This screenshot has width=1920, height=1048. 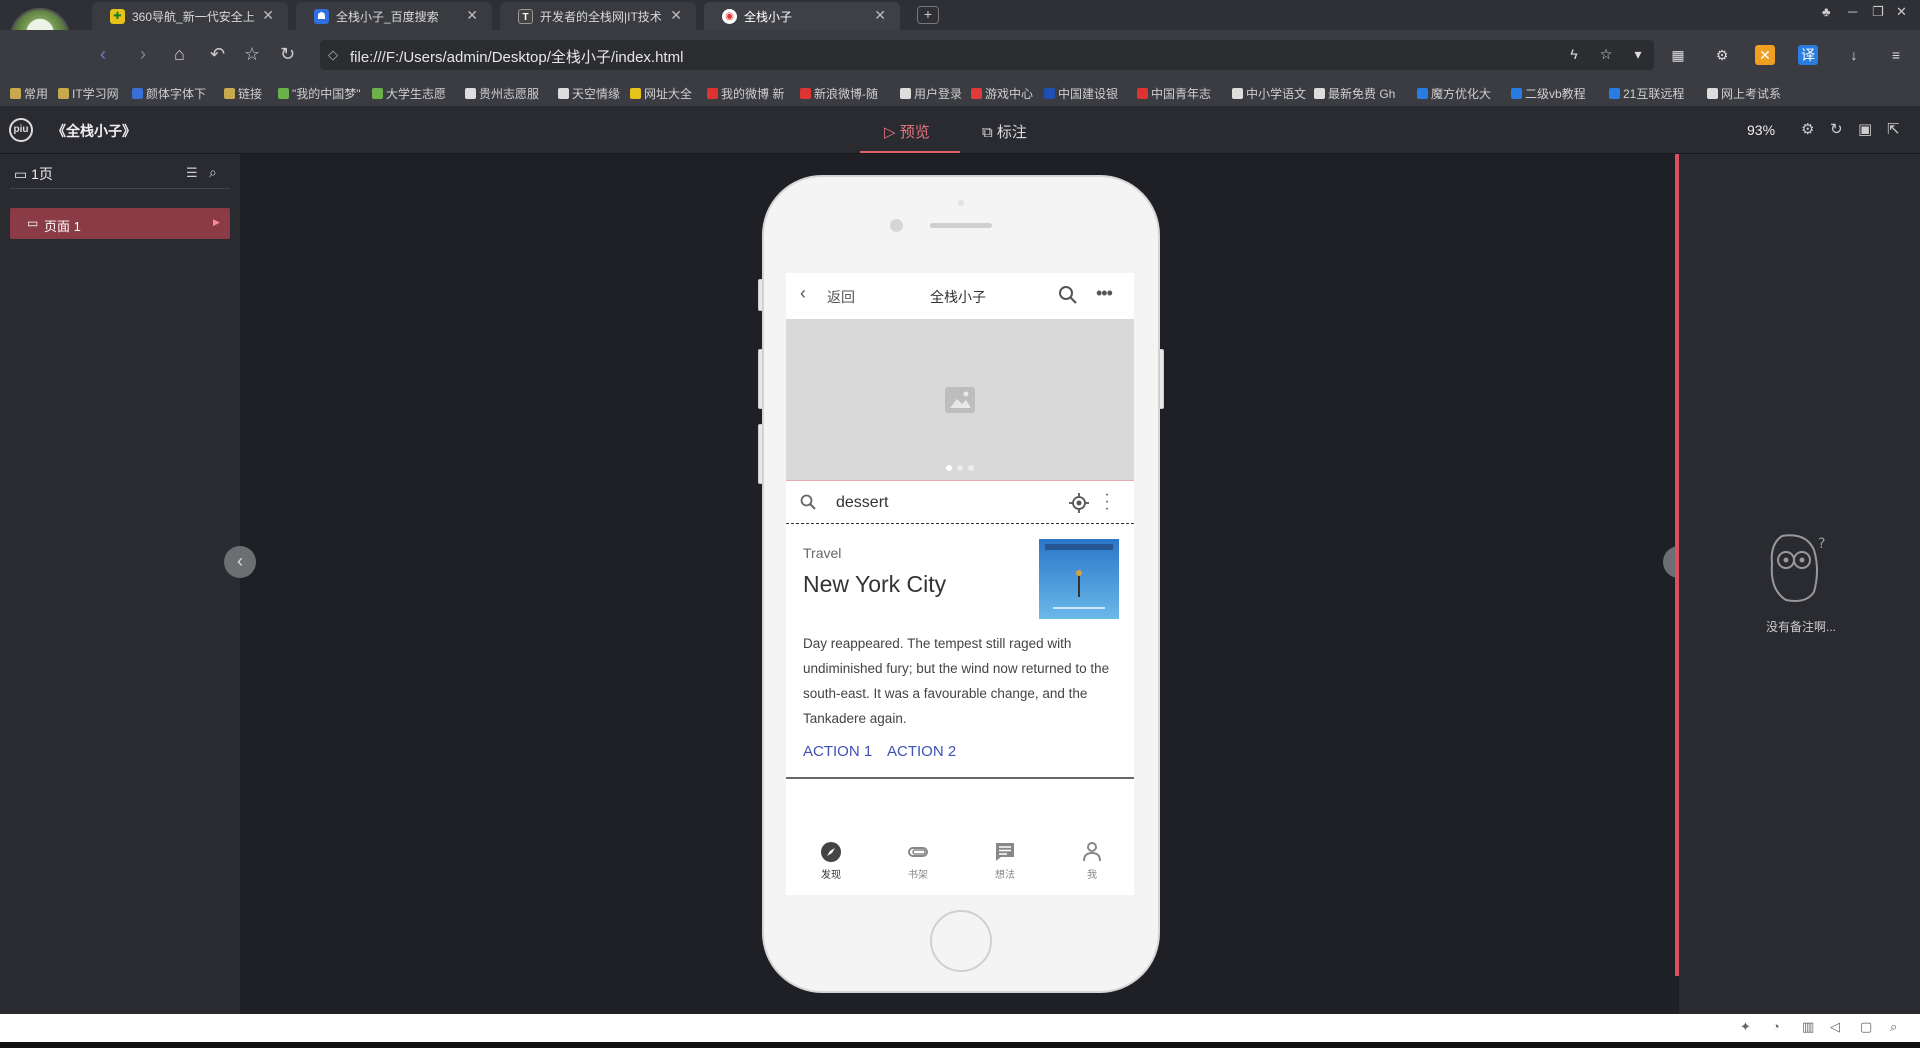 What do you see at coordinates (1807, 129) in the screenshot?
I see `settings-icon: ⚙` at bounding box center [1807, 129].